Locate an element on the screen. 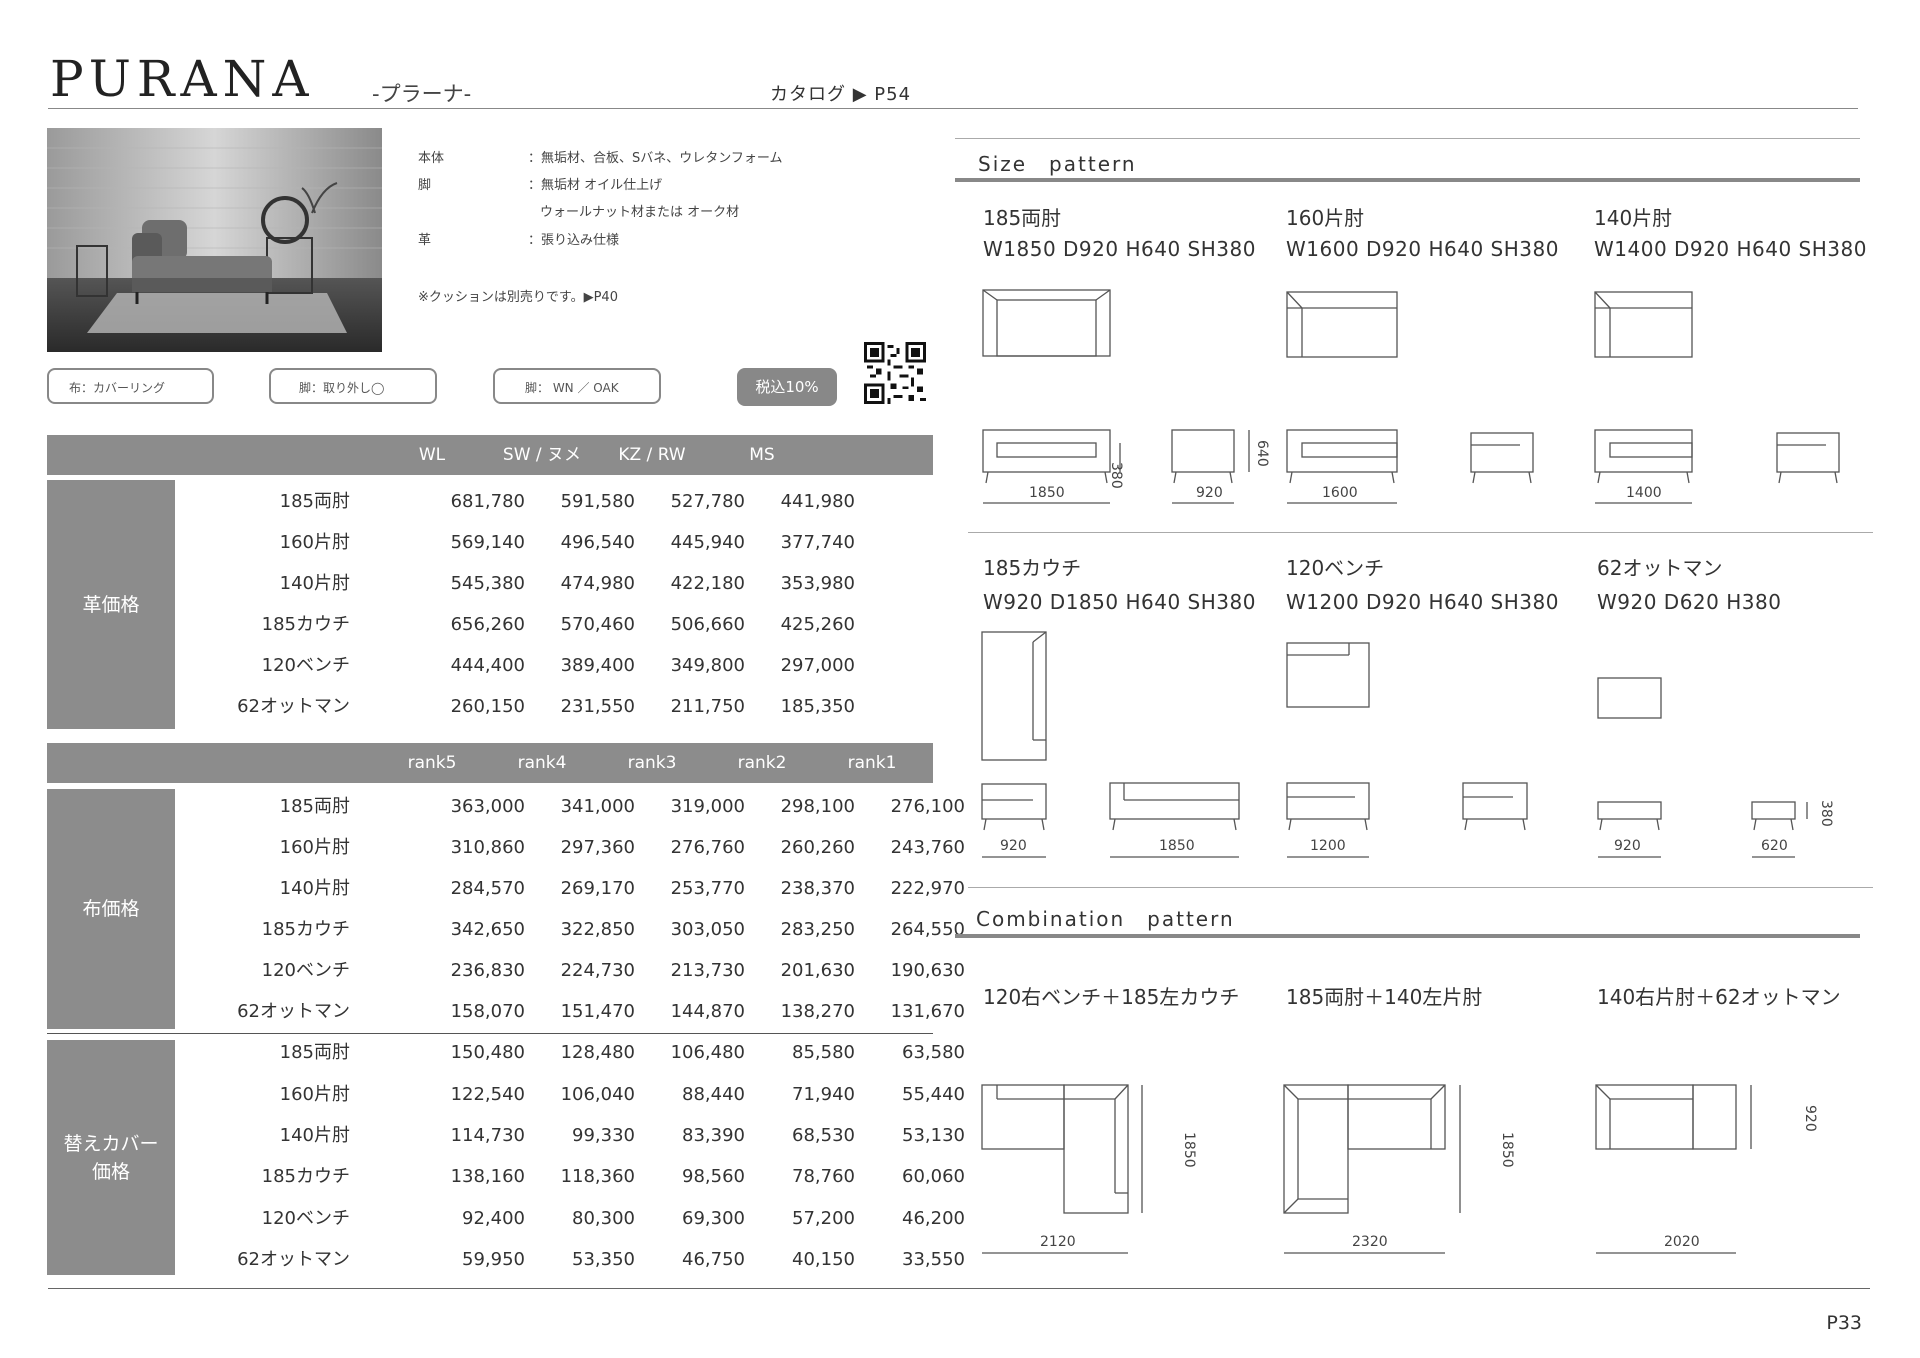  price-cell: 496,540 is located at coordinates (597, 542).